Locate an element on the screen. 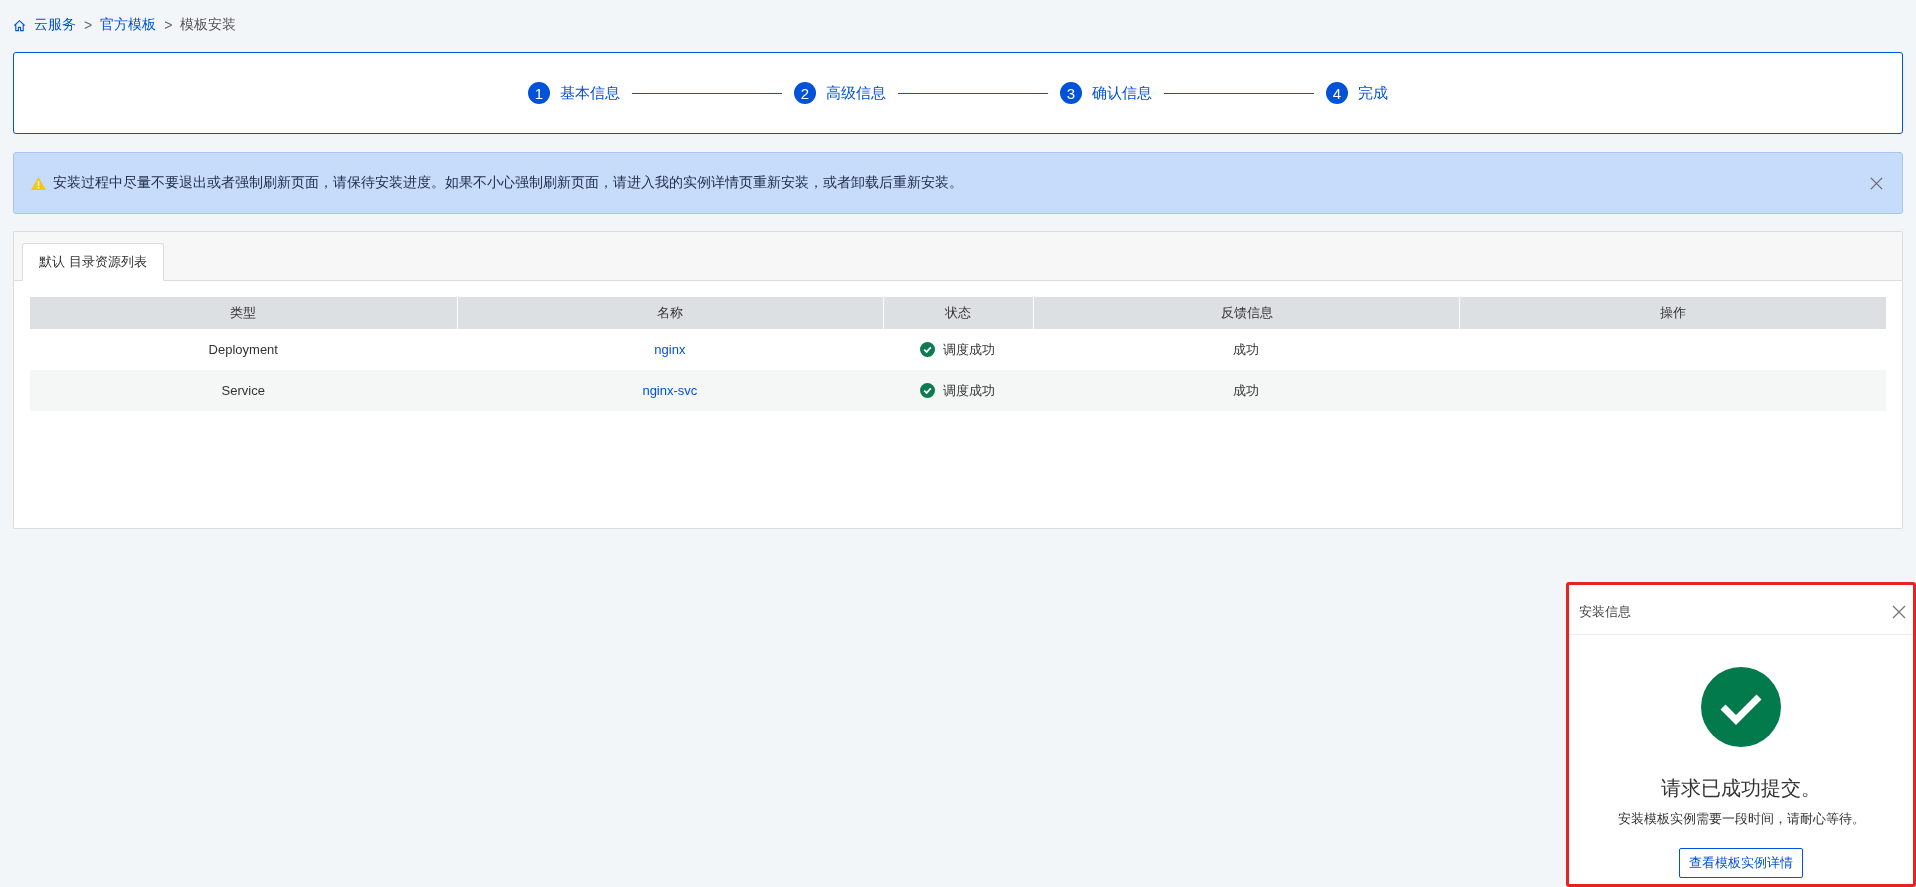  success-heading: 请求已成功提交。 is located at coordinates (1741, 788).